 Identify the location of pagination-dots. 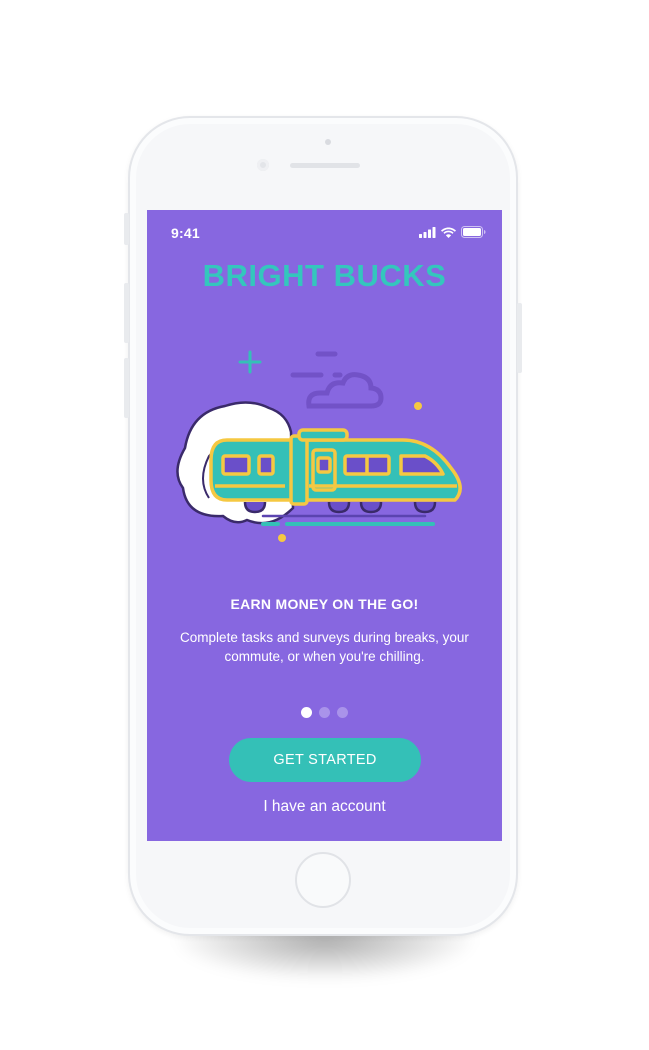
(324, 712).